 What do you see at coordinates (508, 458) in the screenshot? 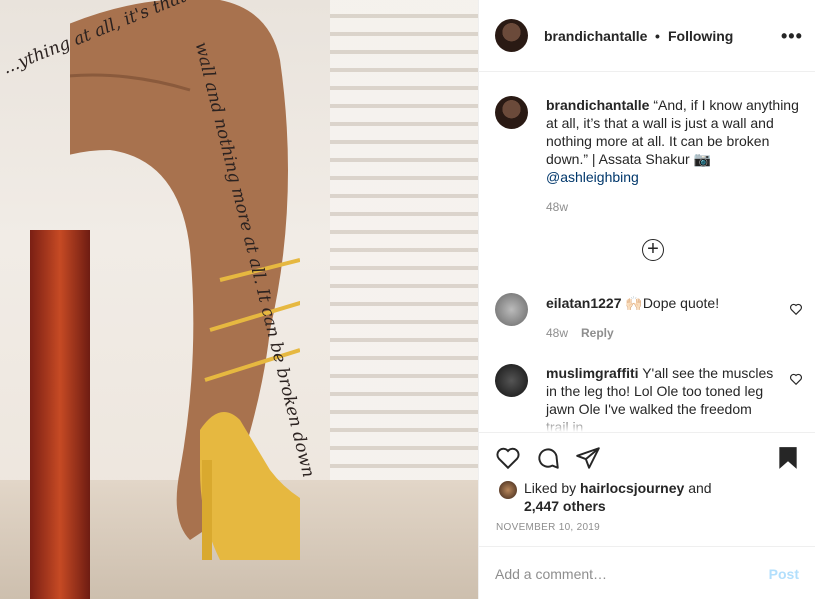
I see `heart-icon` at bounding box center [508, 458].